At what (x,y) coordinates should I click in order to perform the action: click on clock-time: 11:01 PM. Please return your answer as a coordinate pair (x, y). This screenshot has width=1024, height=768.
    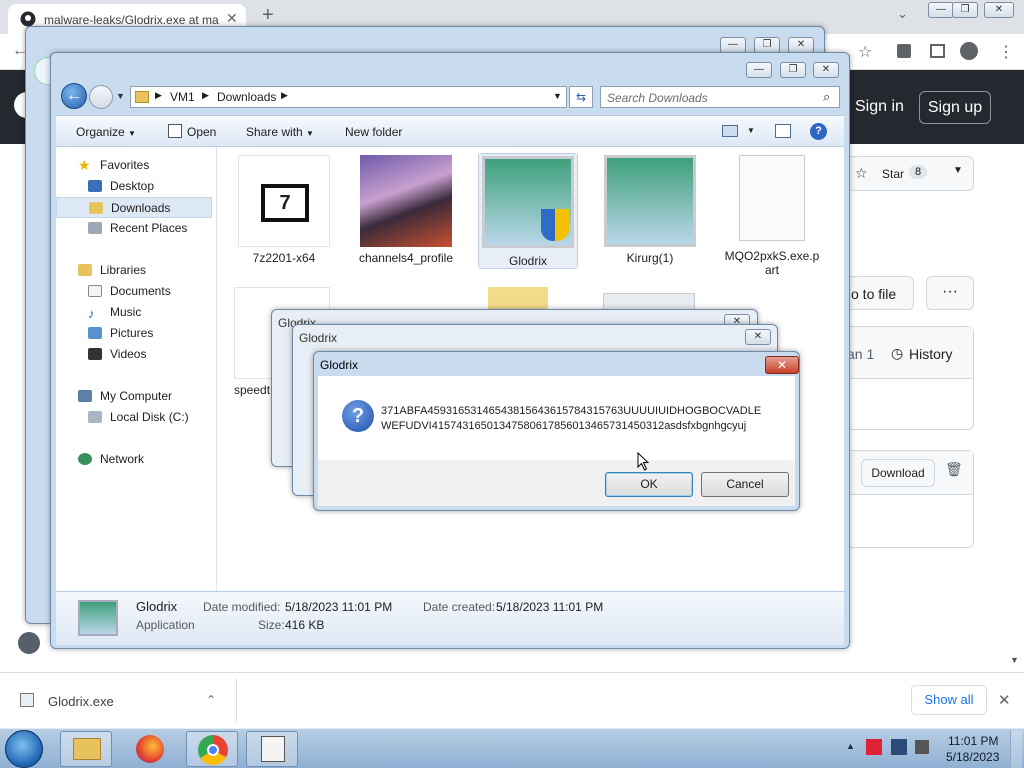
    Looking at the image, I should click on (973, 741).